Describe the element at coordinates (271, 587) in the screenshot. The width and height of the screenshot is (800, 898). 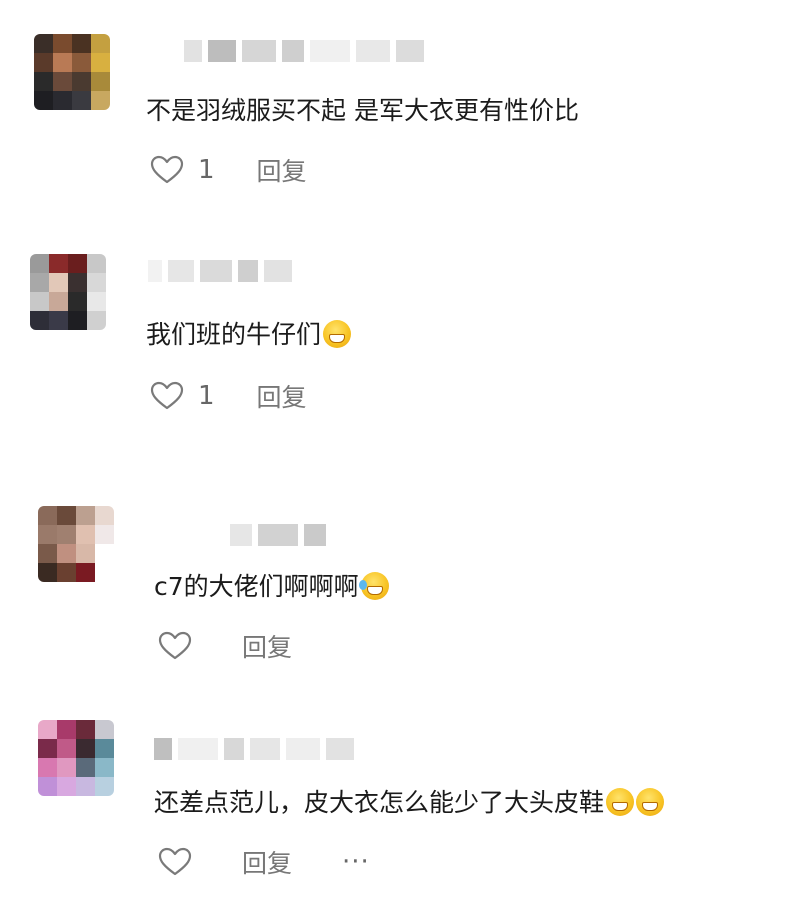
I see `comment-text: c7的大佬们啊啊啊` at that location.